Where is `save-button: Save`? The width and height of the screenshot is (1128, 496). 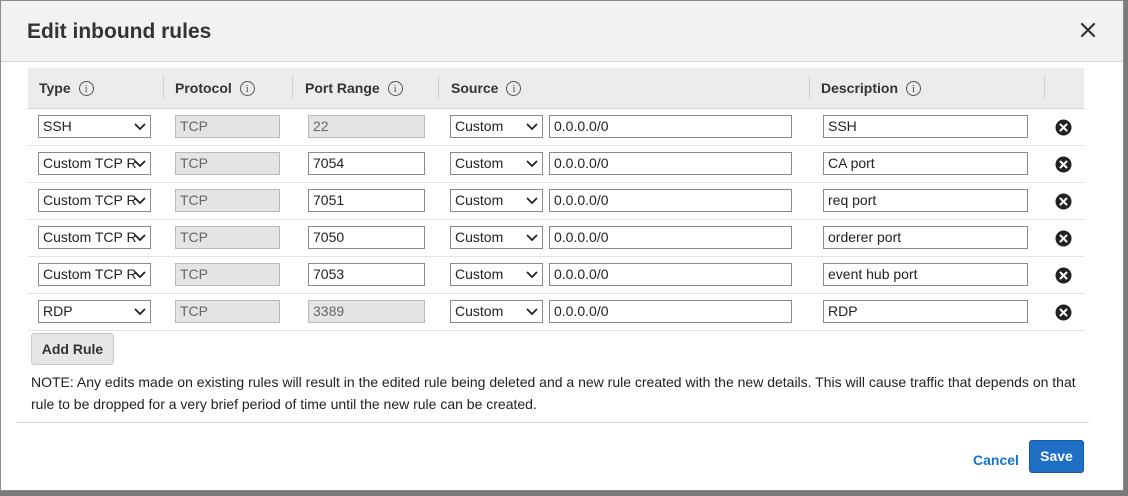
save-button: Save is located at coordinates (1056, 456).